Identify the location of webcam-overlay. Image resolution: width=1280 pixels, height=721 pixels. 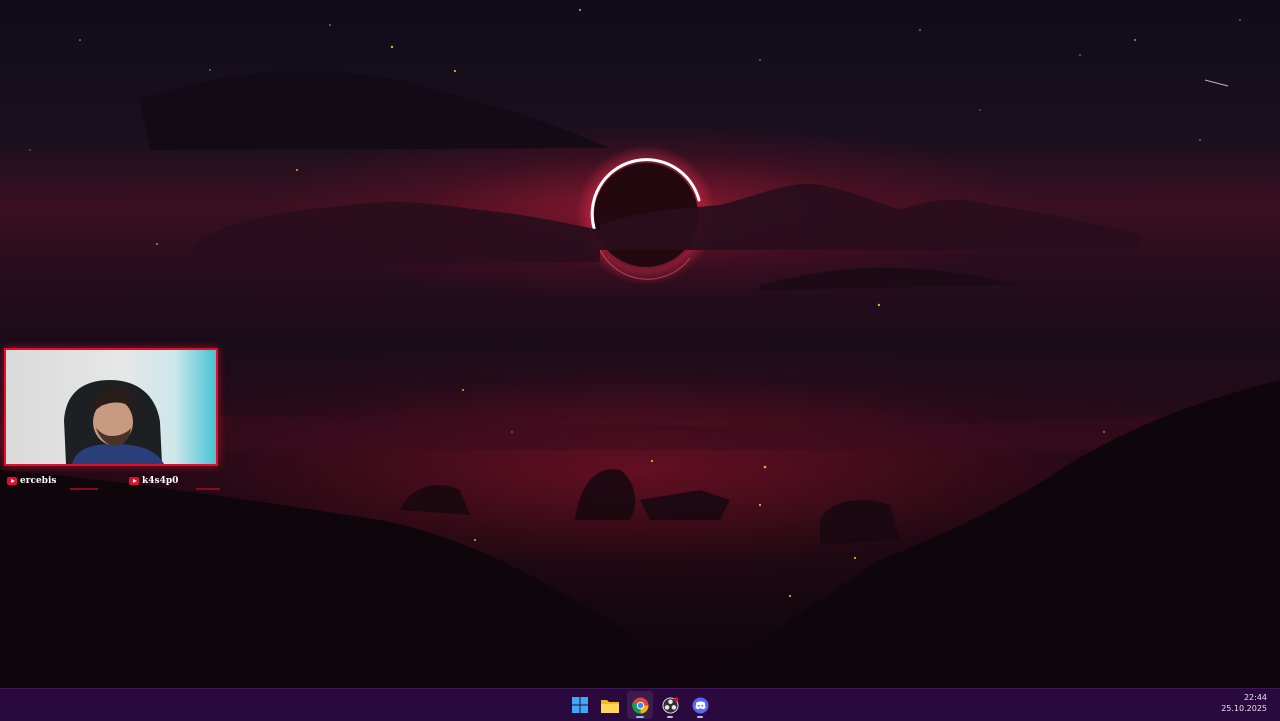
(111, 407).